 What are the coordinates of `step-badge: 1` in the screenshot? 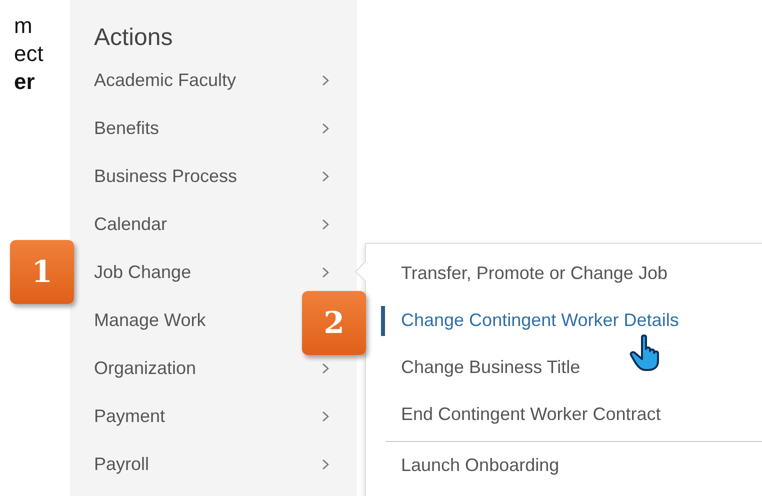 It's located at (42, 272).